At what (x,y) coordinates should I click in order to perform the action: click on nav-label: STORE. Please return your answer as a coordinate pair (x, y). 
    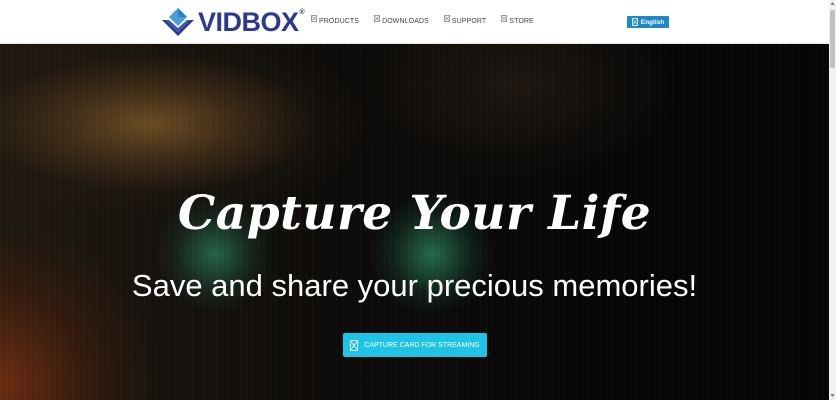
    Looking at the image, I should click on (521, 21).